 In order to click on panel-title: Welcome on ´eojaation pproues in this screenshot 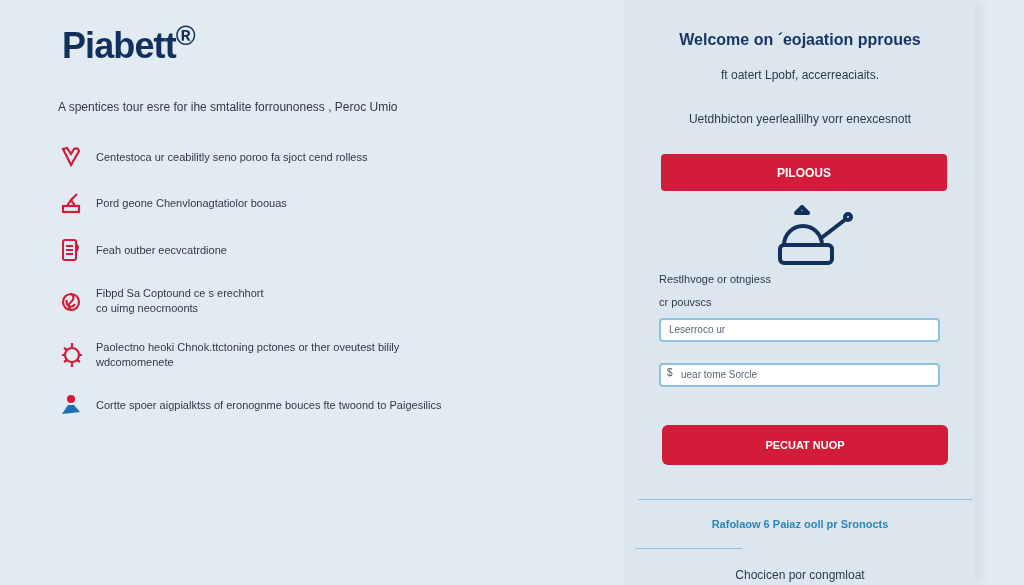, I will do `click(800, 40)`.